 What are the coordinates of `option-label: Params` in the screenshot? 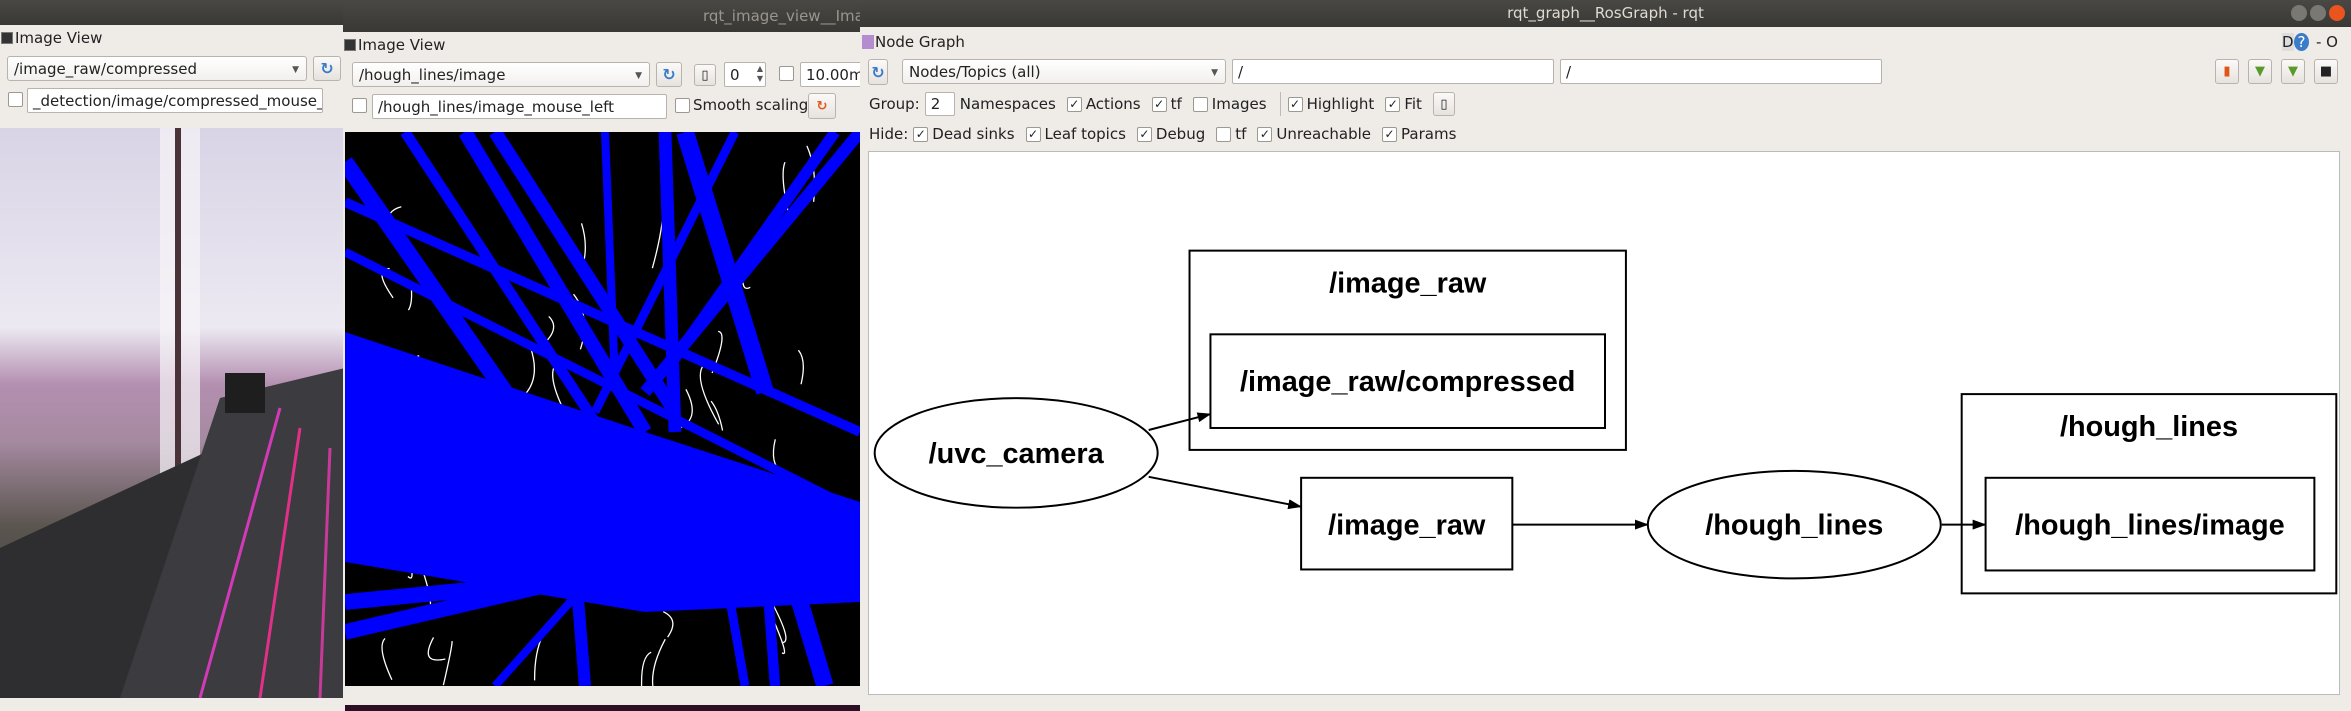 It's located at (1429, 134).